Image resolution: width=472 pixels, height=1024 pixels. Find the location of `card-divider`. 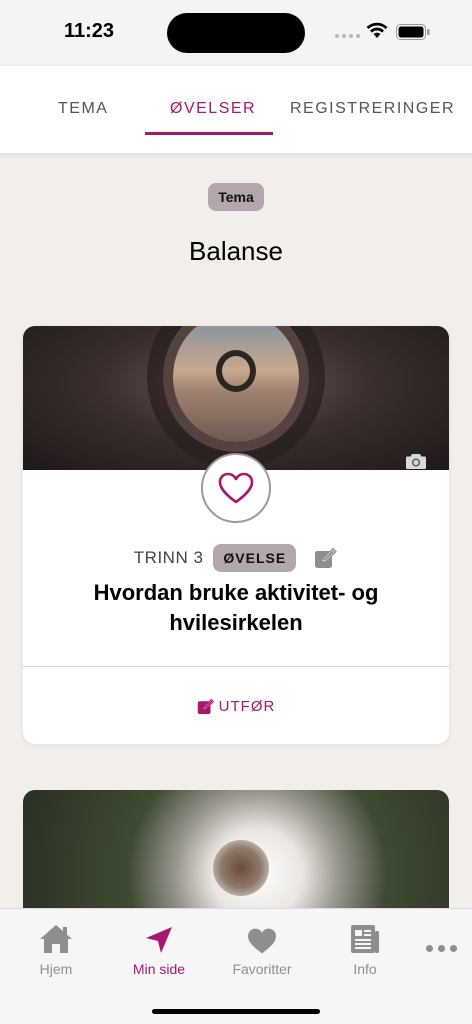

card-divider is located at coordinates (236, 666).